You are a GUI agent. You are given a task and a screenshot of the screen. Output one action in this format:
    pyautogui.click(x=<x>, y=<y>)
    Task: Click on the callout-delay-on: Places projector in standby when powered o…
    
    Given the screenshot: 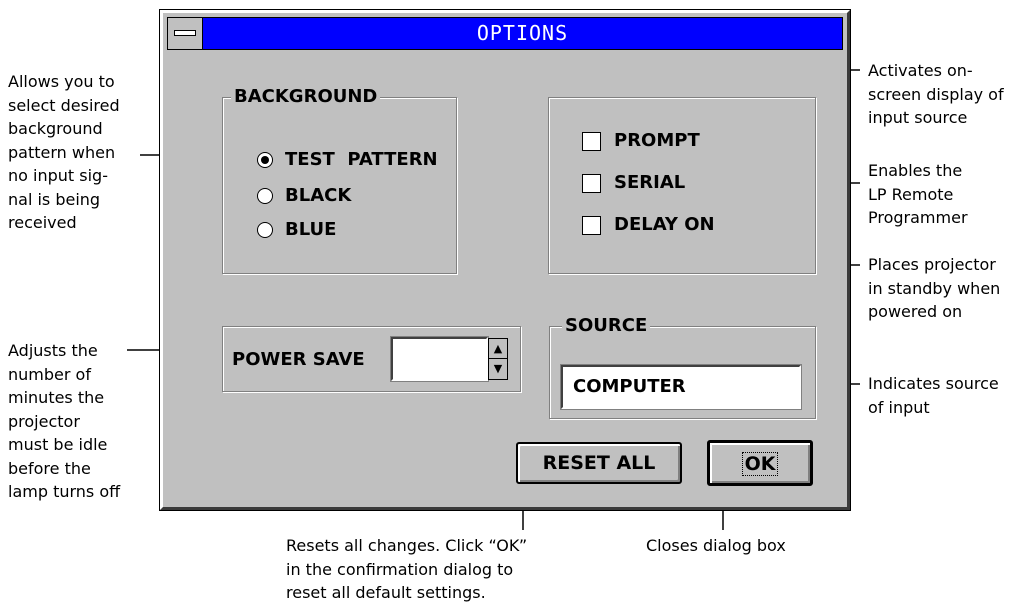 What is the action you would take?
    pyautogui.click(x=934, y=288)
    